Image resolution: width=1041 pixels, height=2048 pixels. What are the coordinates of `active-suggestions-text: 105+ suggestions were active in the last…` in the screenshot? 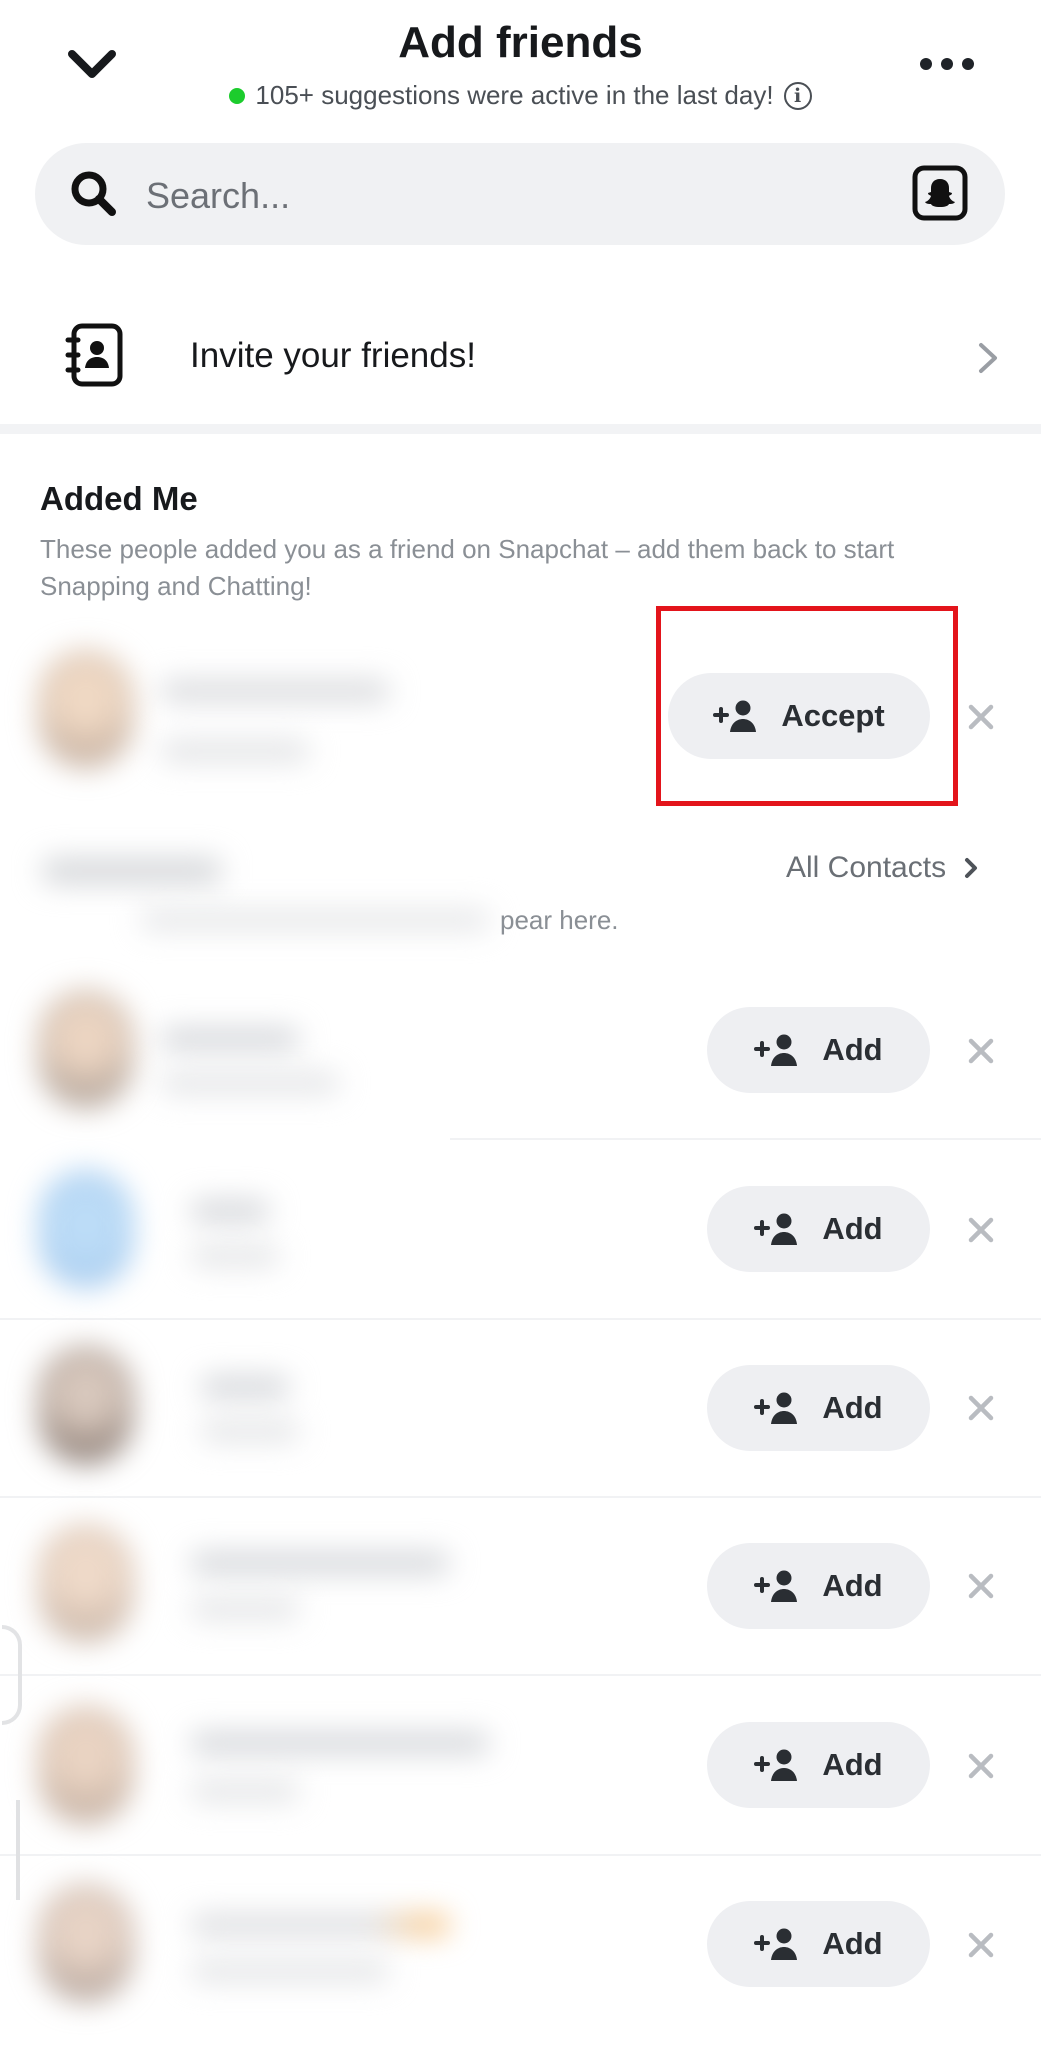 It's located at (514, 95).